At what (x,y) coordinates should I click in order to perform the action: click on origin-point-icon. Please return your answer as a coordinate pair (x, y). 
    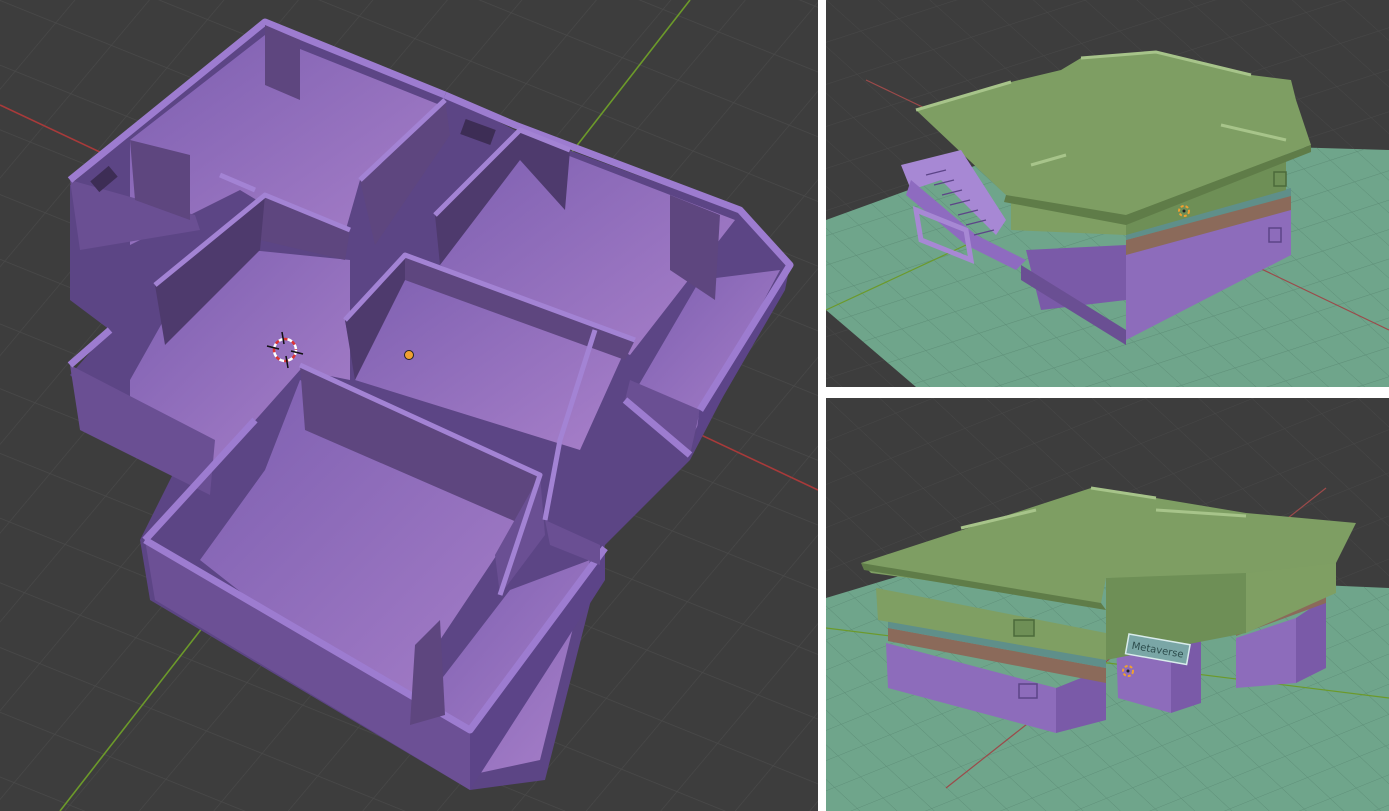
    Looking at the image, I should click on (409, 355).